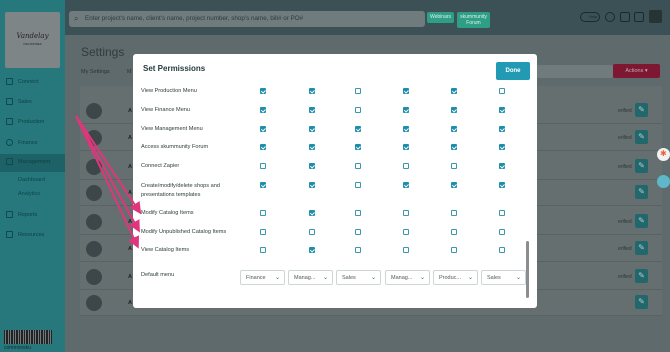  I want to click on webinars-button: Webinars, so click(440, 17).